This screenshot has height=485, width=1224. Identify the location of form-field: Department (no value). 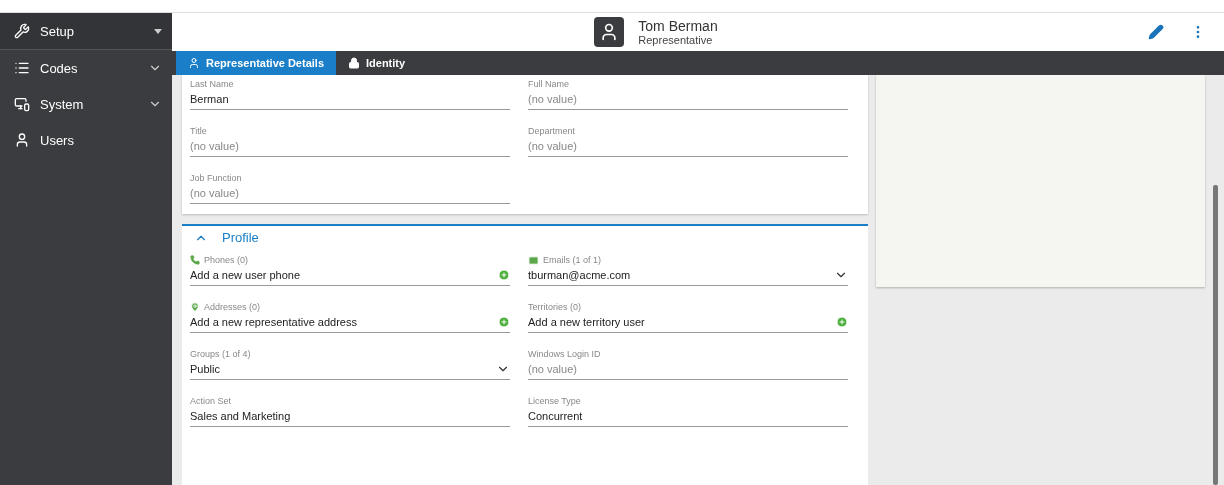
(688, 140).